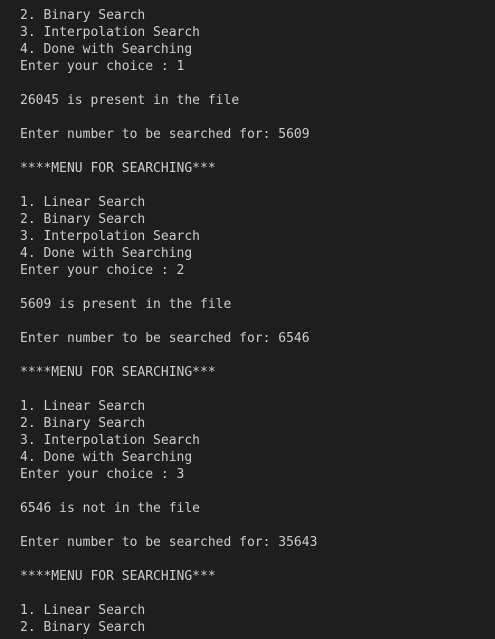 Image resolution: width=495 pixels, height=639 pixels. What do you see at coordinates (169, 542) in the screenshot?
I see `terminal-line: Enter number to be searched for: 35643` at bounding box center [169, 542].